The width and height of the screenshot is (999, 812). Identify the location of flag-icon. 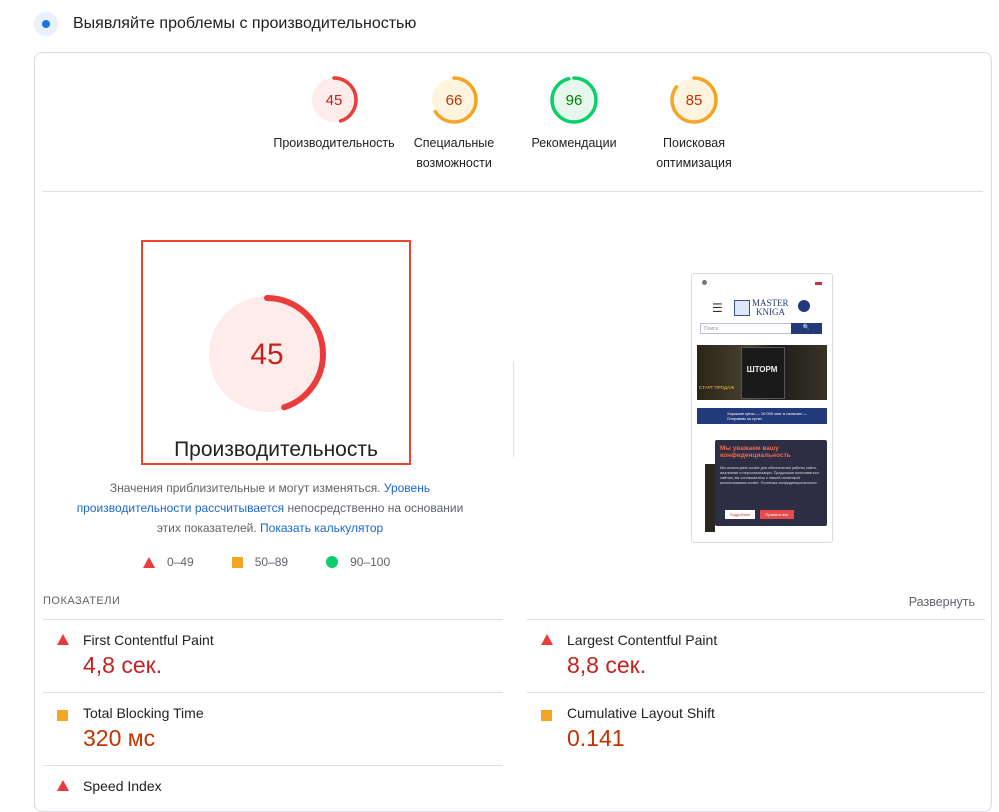
(818, 283).